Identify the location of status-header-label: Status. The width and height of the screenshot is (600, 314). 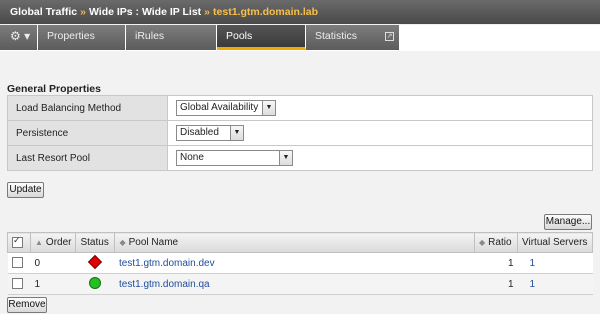
(94, 242).